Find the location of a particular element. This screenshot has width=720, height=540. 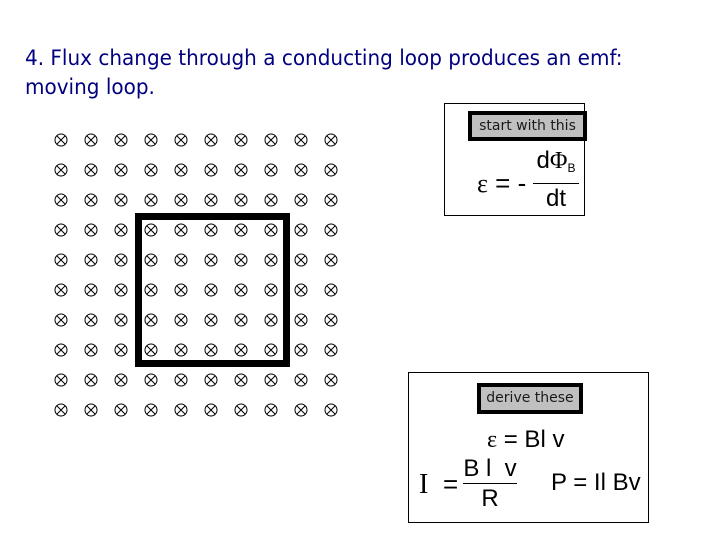

flux-derivative-fraction: dΦB dt is located at coordinates (556, 180).